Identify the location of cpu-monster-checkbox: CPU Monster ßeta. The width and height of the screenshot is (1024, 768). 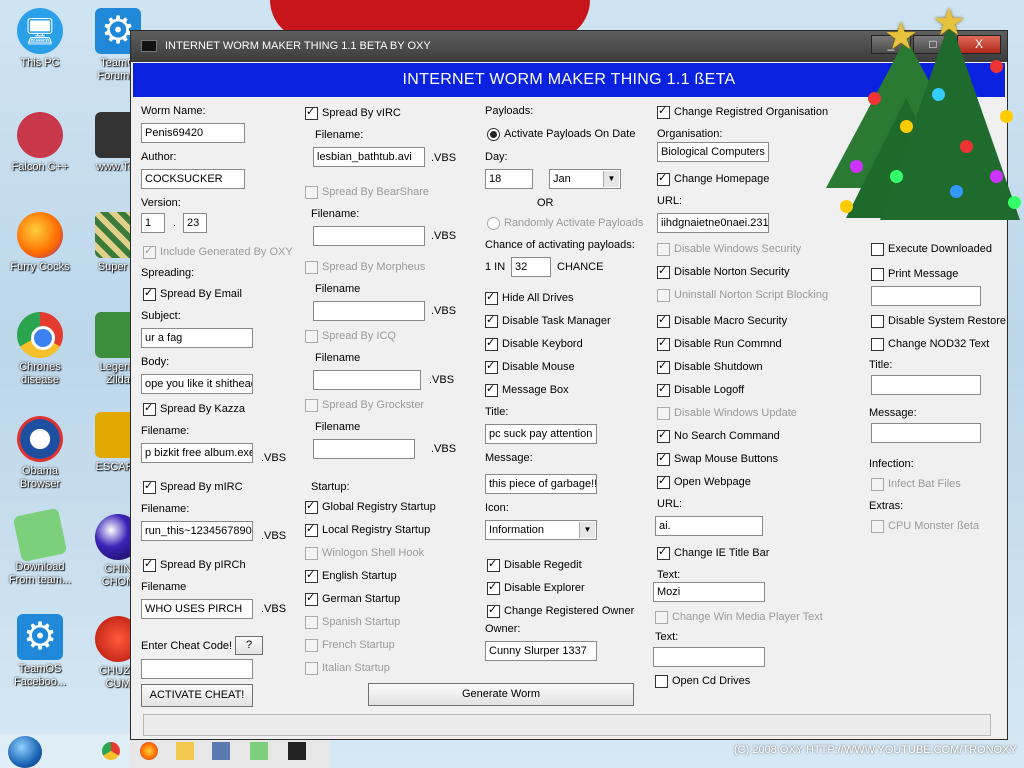
(925, 526).